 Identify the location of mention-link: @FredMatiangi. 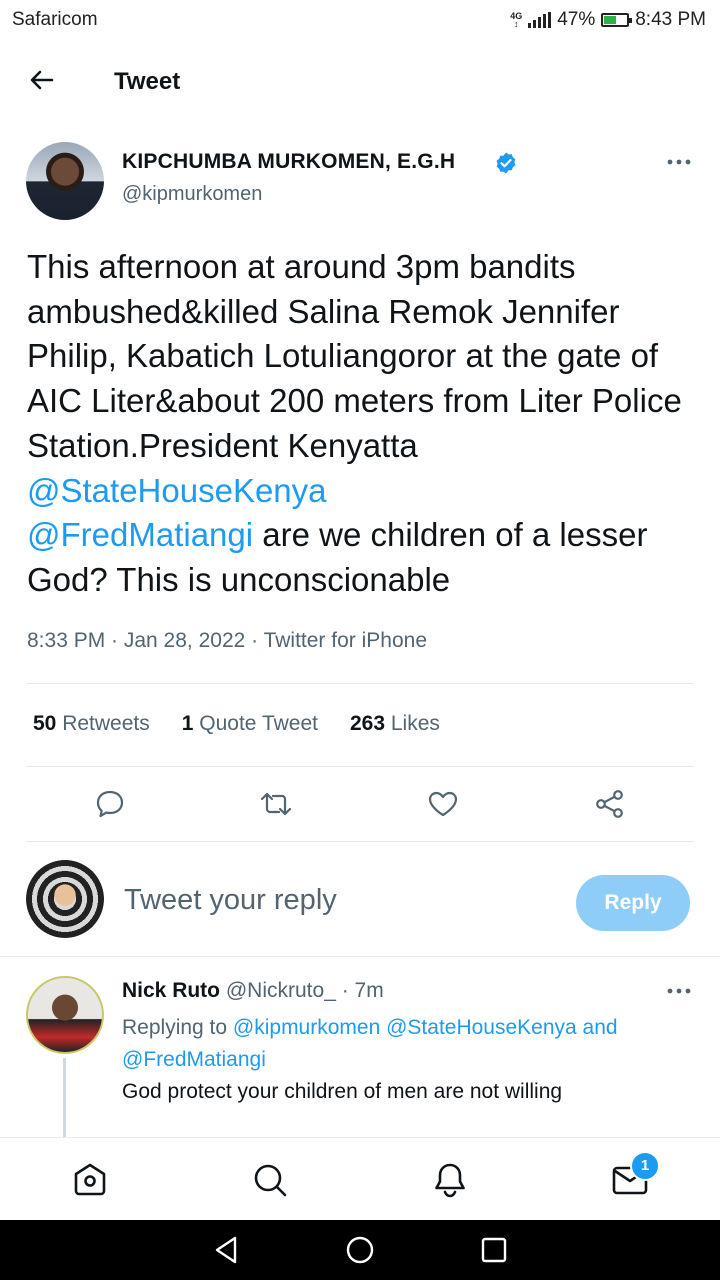
(140, 534).